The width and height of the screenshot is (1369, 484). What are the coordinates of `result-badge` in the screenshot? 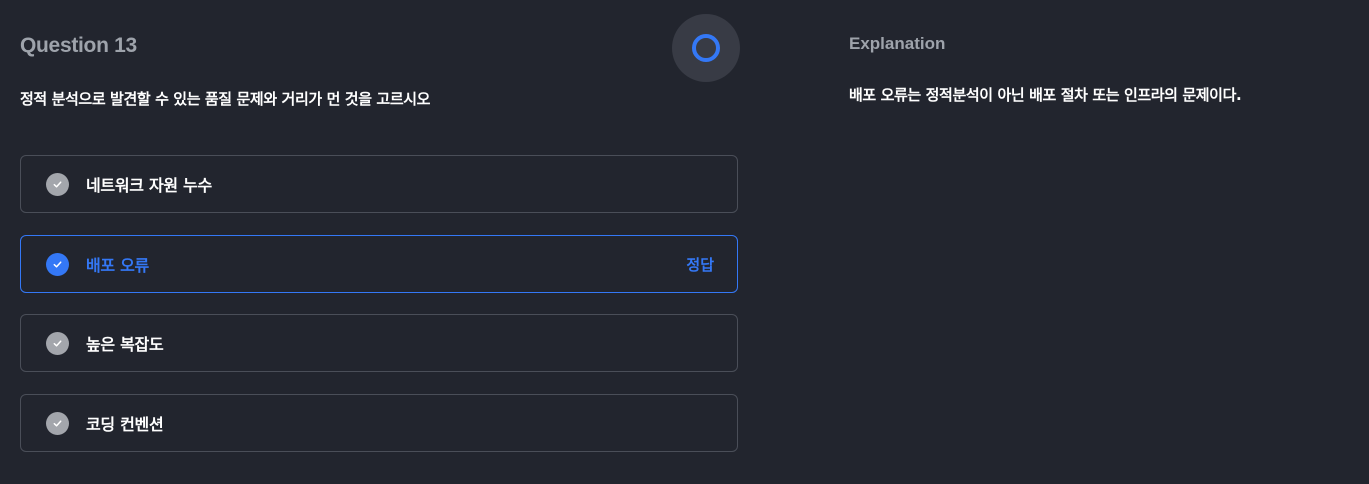 It's located at (706, 48).